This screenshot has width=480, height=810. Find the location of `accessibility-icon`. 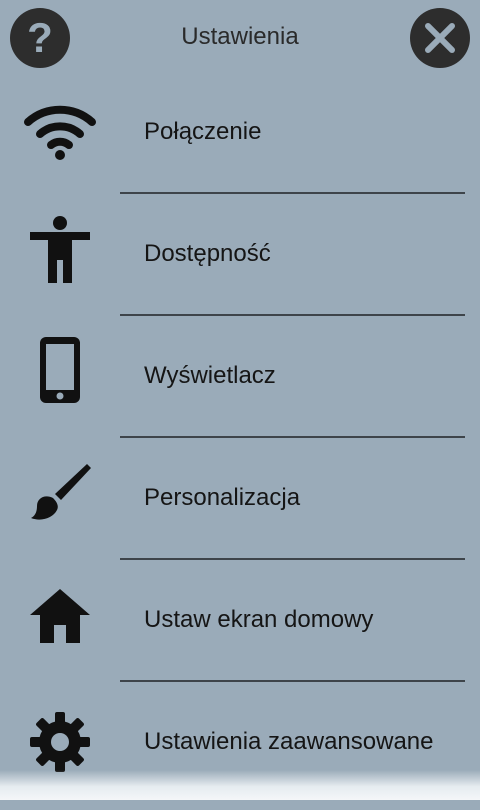

accessibility-icon is located at coordinates (60, 249).